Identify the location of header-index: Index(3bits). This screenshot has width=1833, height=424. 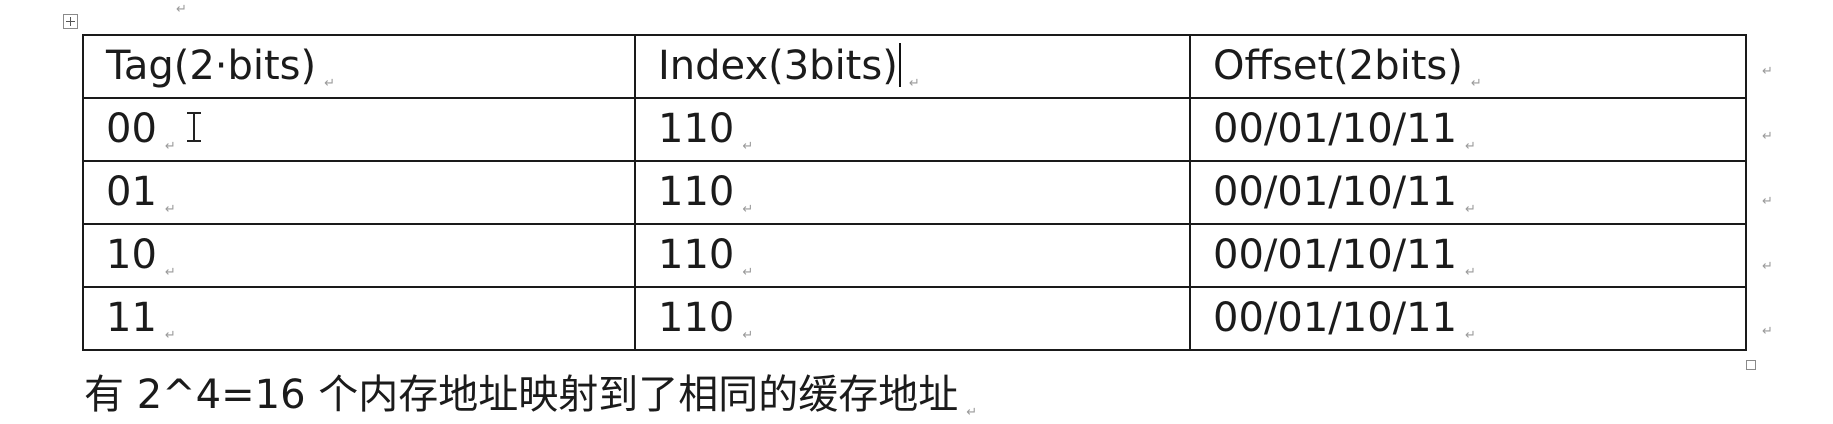
(778, 65).